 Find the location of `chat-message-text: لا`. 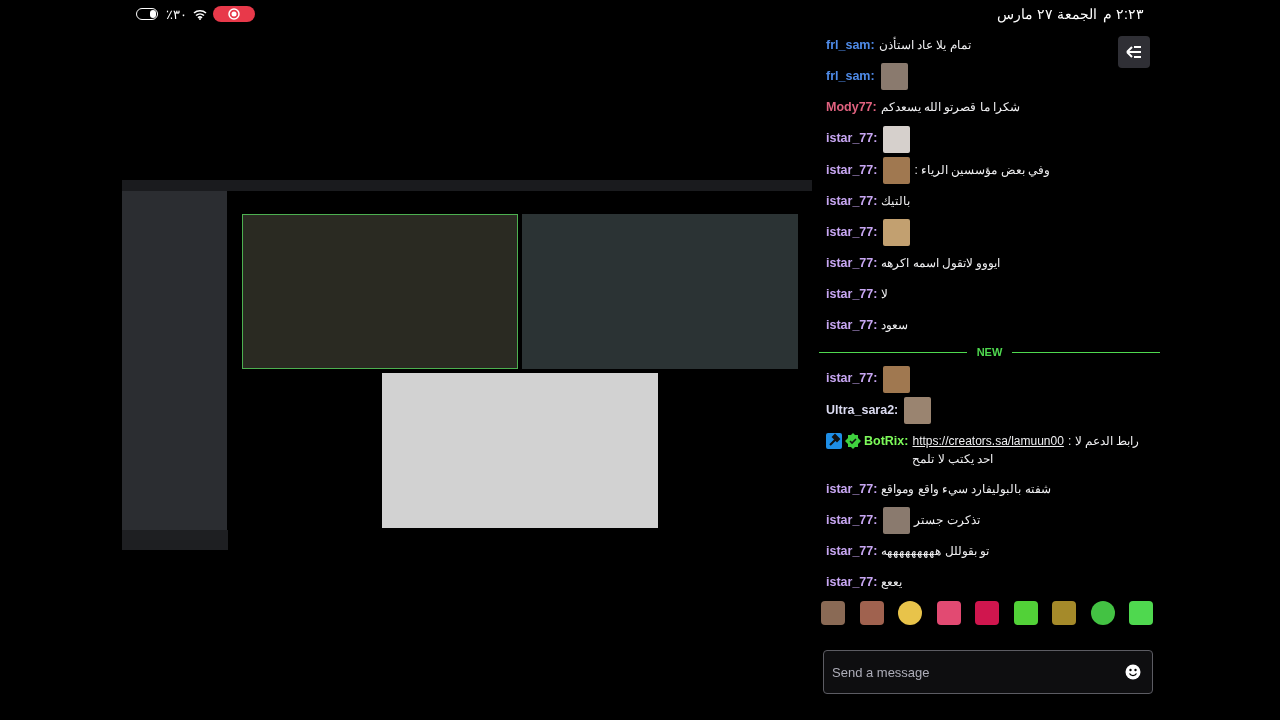

chat-message-text: لا is located at coordinates (885, 294).